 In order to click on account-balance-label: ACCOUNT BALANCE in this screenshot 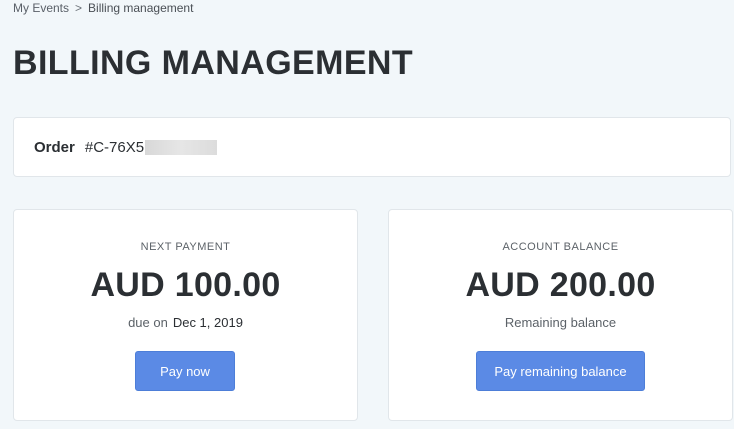, I will do `click(560, 247)`.